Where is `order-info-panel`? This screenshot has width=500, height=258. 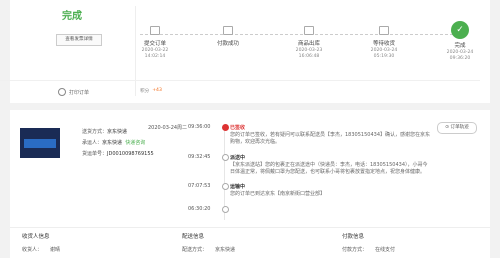
order-info-panel is located at coordinates (250, 242).